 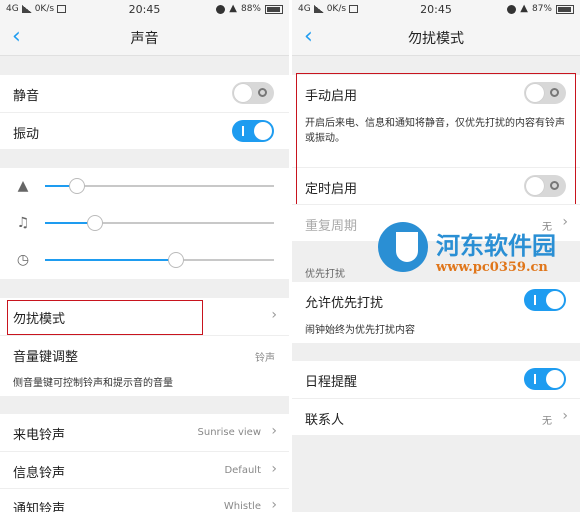 I want to click on watermark-url: www.pc0359.cn, so click(x=492, y=267).